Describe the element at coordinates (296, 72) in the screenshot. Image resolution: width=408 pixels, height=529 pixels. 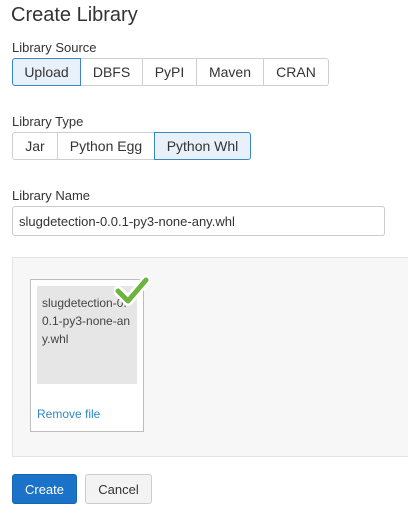
I see `source-cran-button: CRAN` at that location.